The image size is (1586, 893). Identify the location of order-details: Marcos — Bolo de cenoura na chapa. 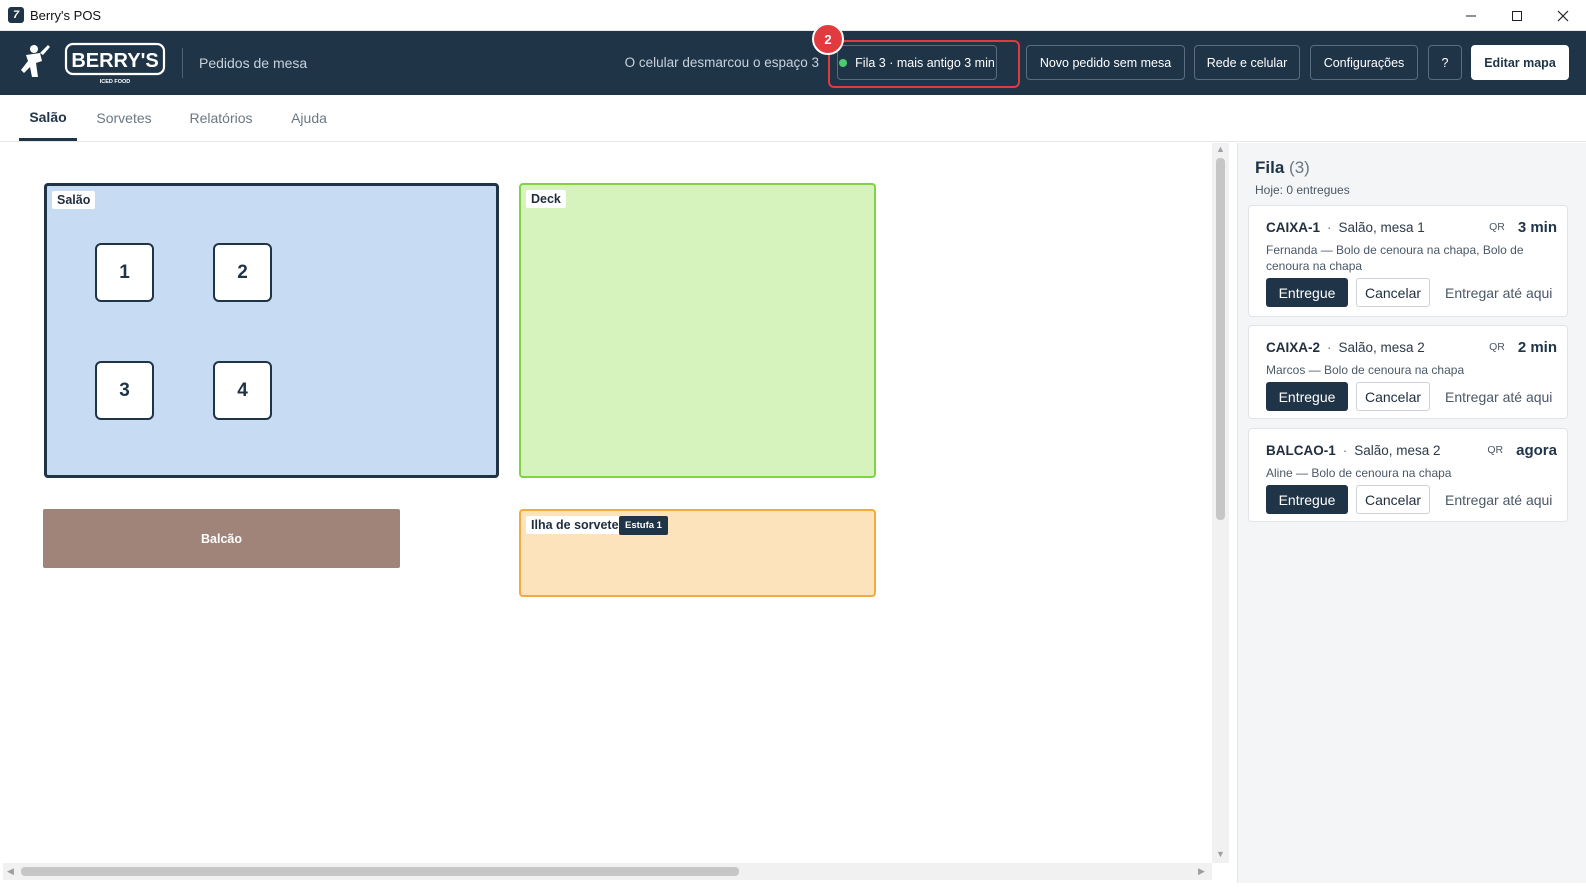
(1365, 370).